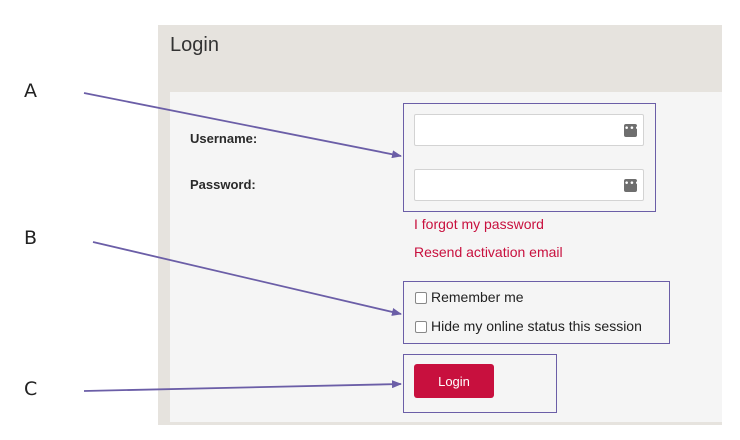  Describe the element at coordinates (242, 125) in the screenshot. I see `callout-arrow-a` at that location.